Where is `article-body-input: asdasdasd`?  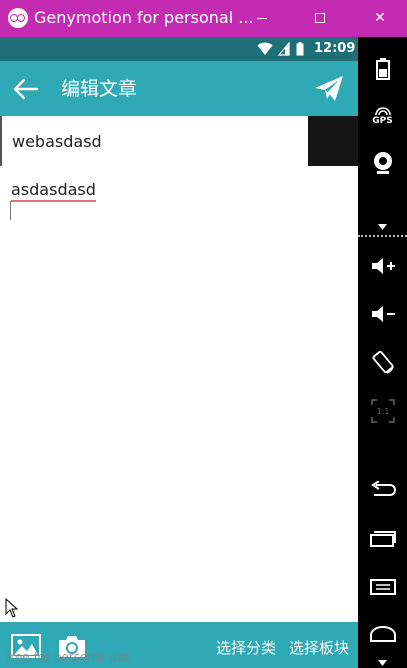
article-body-input: asdasdasd is located at coordinates (53, 191).